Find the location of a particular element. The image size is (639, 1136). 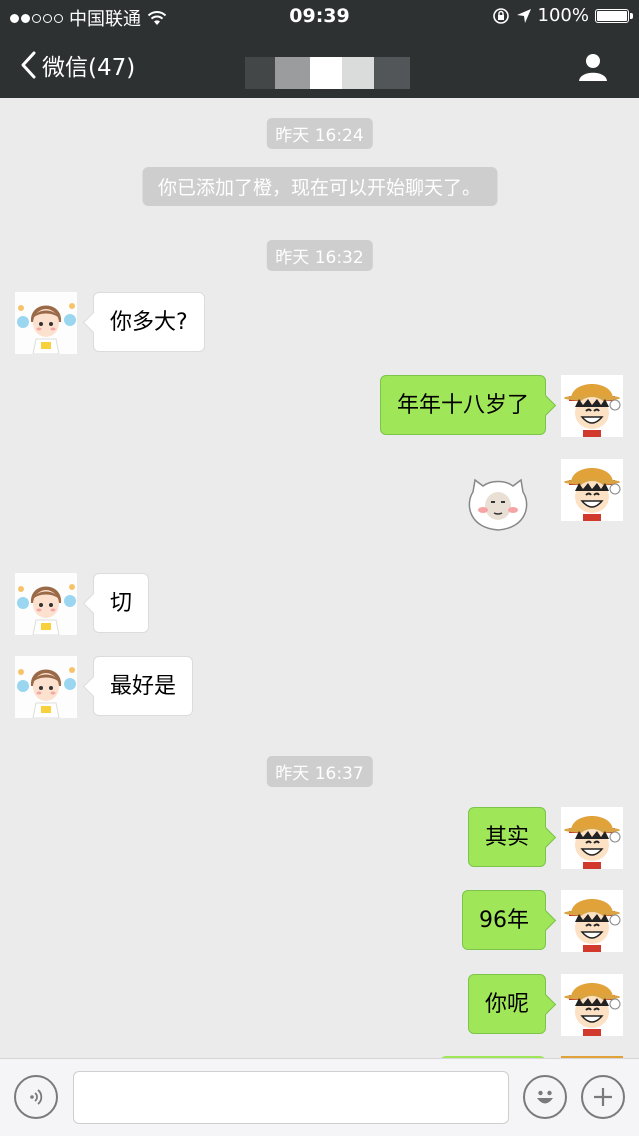

battery-icon is located at coordinates (614, 15).